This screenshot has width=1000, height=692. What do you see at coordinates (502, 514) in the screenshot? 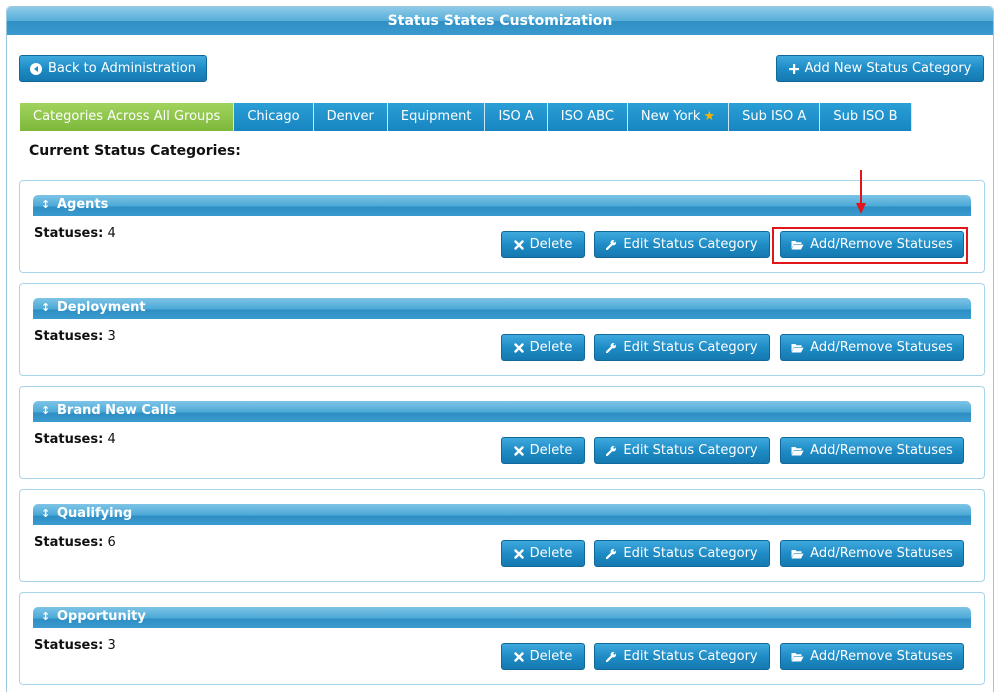
I see `category-header: ↕ Qualifying` at bounding box center [502, 514].